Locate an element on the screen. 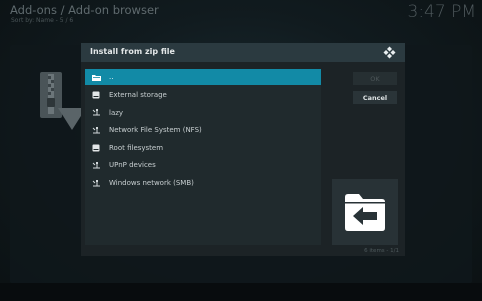 This screenshot has height=301, width=482. kodi-logo-icon is located at coordinates (389, 52).